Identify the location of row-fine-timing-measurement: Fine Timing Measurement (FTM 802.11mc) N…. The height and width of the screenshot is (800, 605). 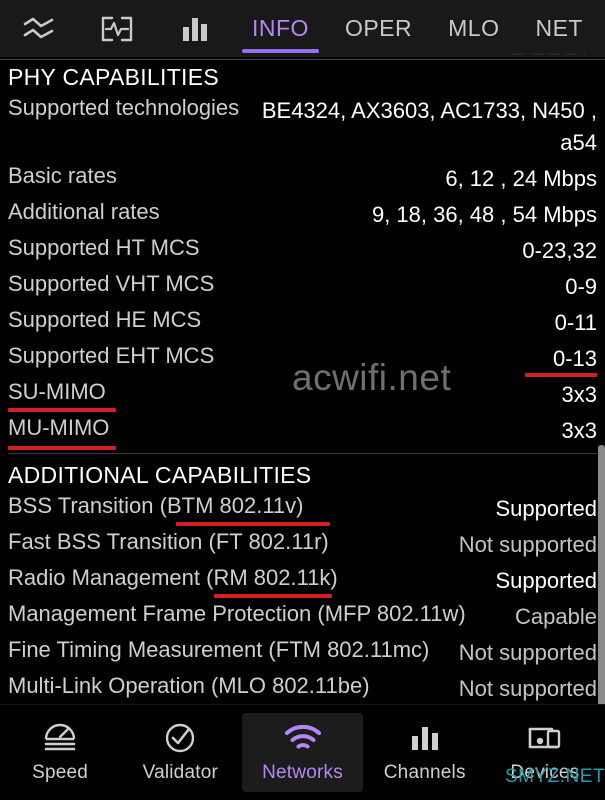
(302, 653).